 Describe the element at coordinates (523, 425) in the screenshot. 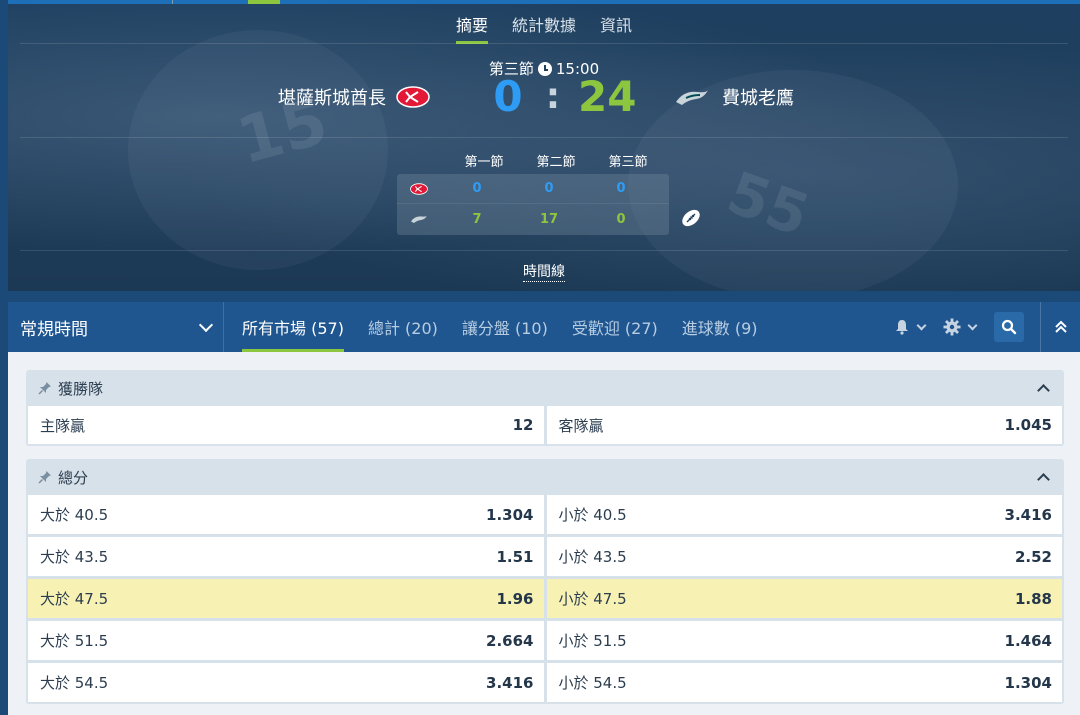

I see `odds-price: 12` at that location.